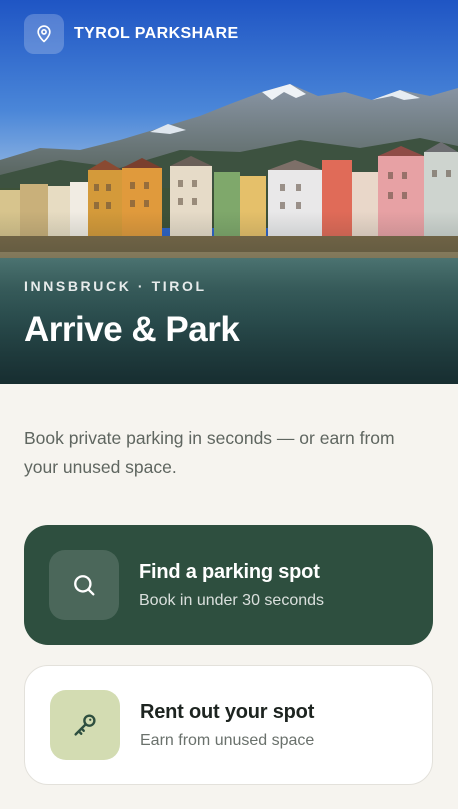 The width and height of the screenshot is (458, 809). I want to click on rent-icon-tile, so click(85, 725).